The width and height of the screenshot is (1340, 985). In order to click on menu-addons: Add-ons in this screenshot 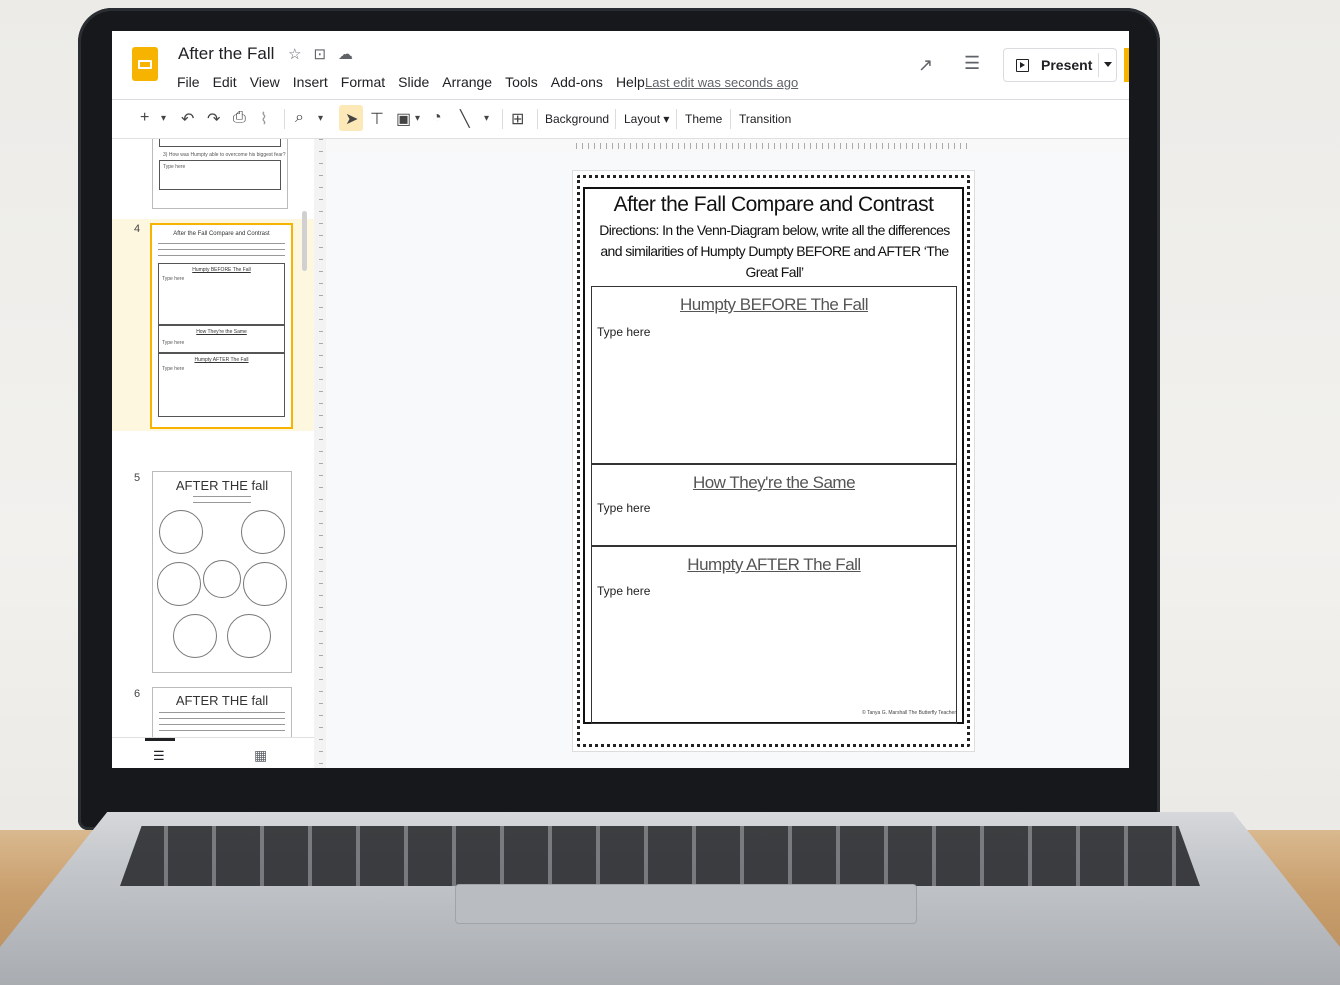, I will do `click(577, 82)`.